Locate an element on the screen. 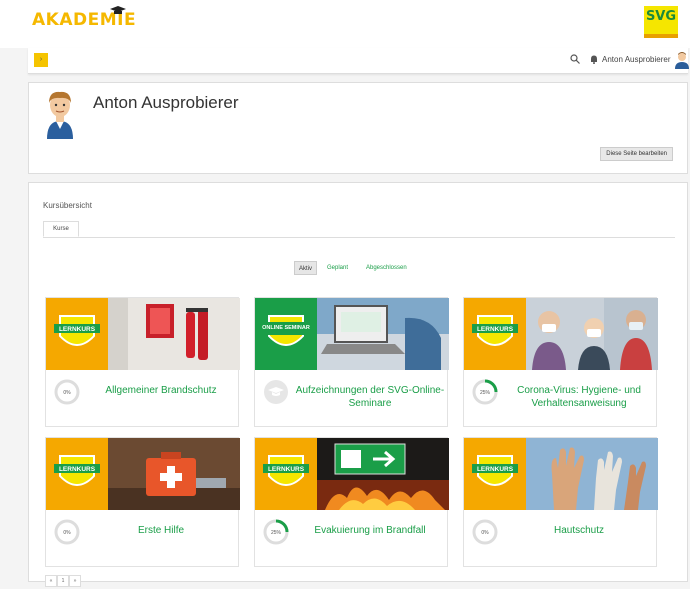  svg-logo: SVG is located at coordinates (661, 22).